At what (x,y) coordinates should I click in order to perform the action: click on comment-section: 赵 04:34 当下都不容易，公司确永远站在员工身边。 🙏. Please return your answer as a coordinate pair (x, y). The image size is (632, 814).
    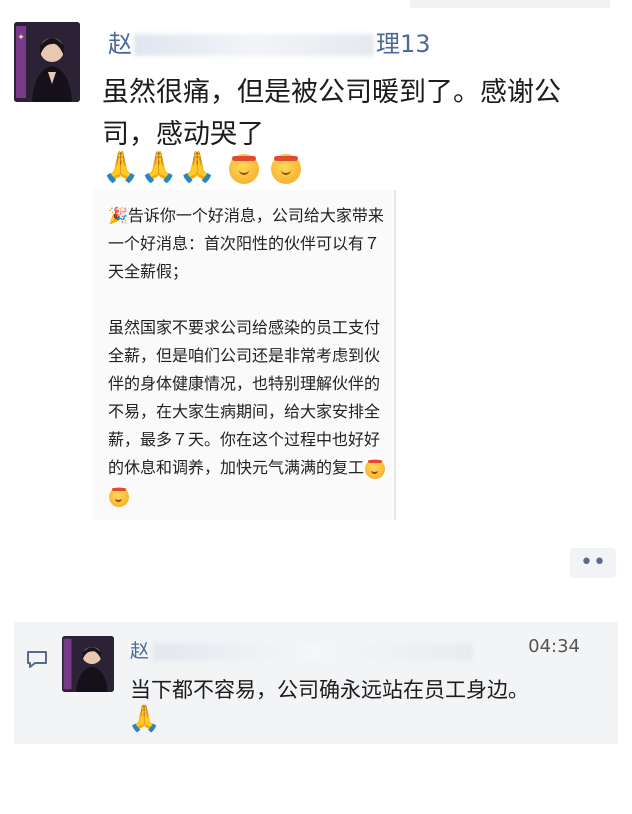
    Looking at the image, I should click on (316, 683).